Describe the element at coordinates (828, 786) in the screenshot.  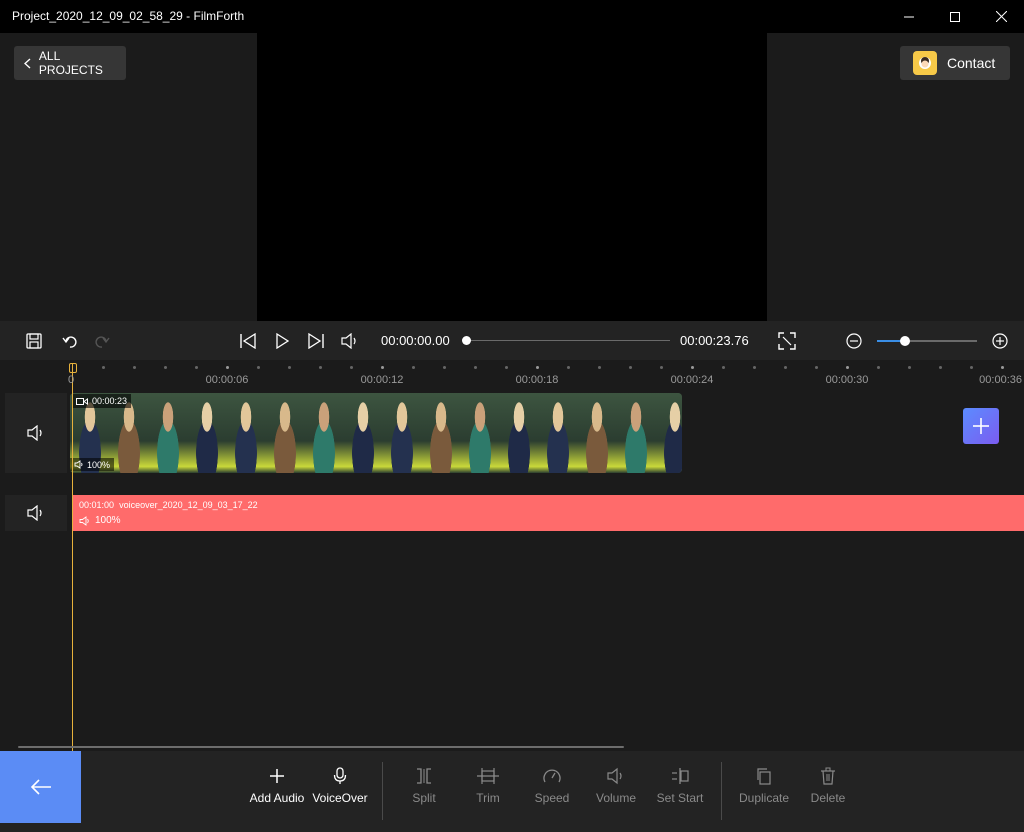
I see `delete-button: Delete` at that location.